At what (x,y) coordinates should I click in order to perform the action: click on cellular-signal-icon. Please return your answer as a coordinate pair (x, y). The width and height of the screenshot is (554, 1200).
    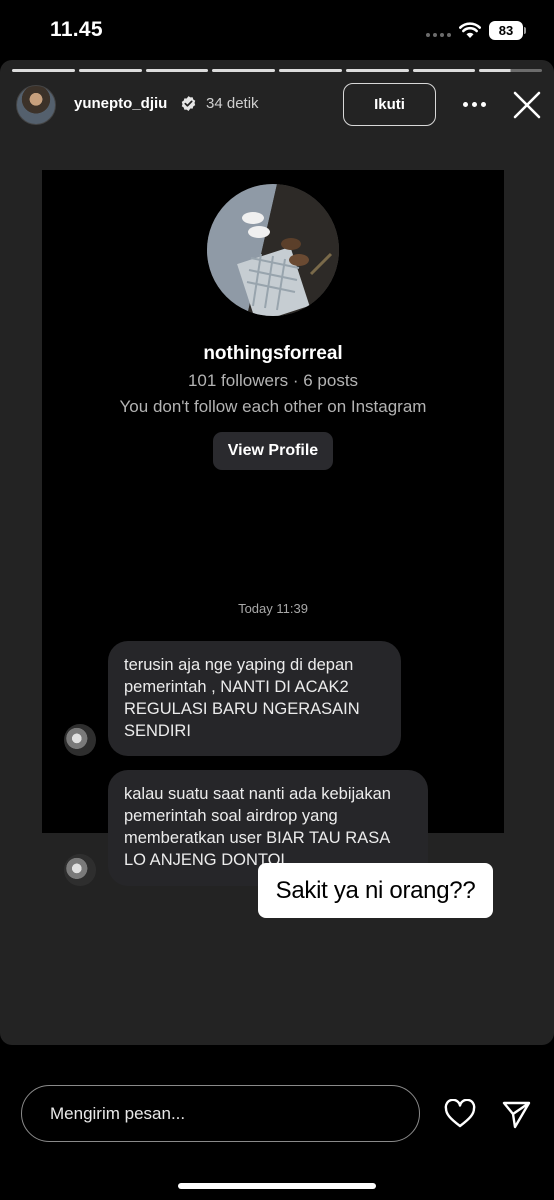
    Looking at the image, I should click on (438, 35).